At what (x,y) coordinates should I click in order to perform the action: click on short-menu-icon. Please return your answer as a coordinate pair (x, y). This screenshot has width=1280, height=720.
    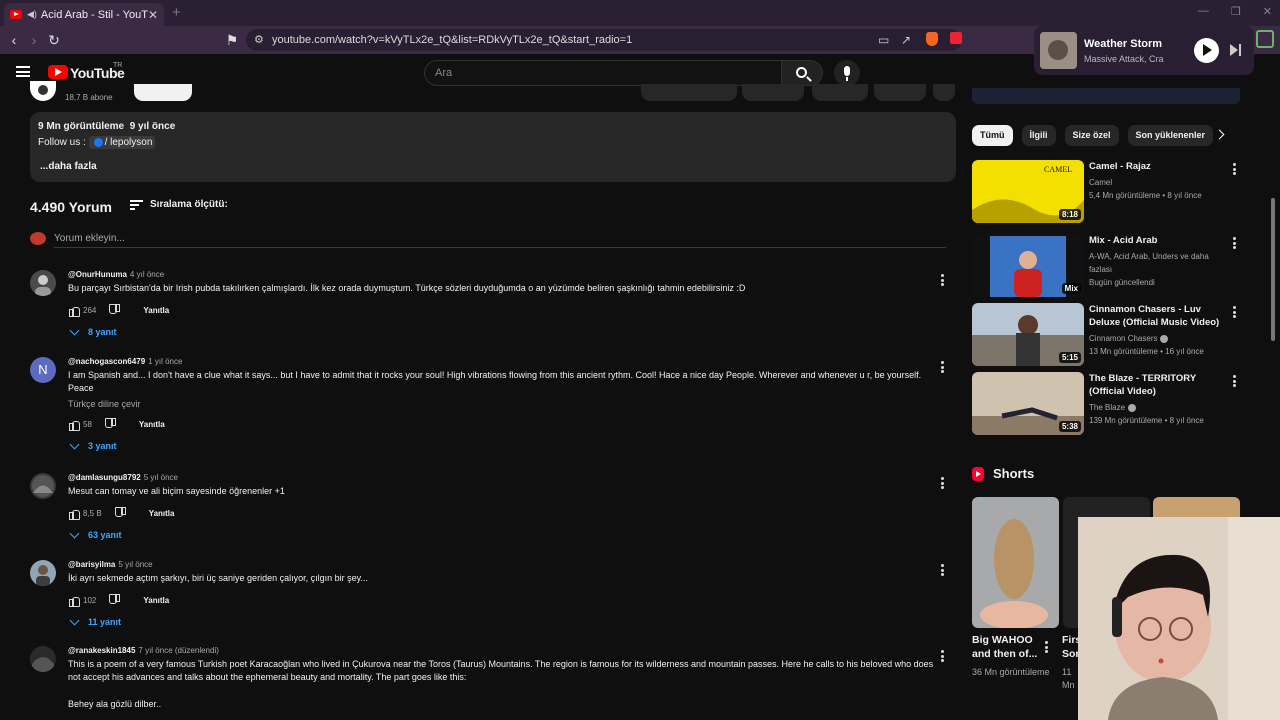
    Looking at the image, I should click on (1046, 647).